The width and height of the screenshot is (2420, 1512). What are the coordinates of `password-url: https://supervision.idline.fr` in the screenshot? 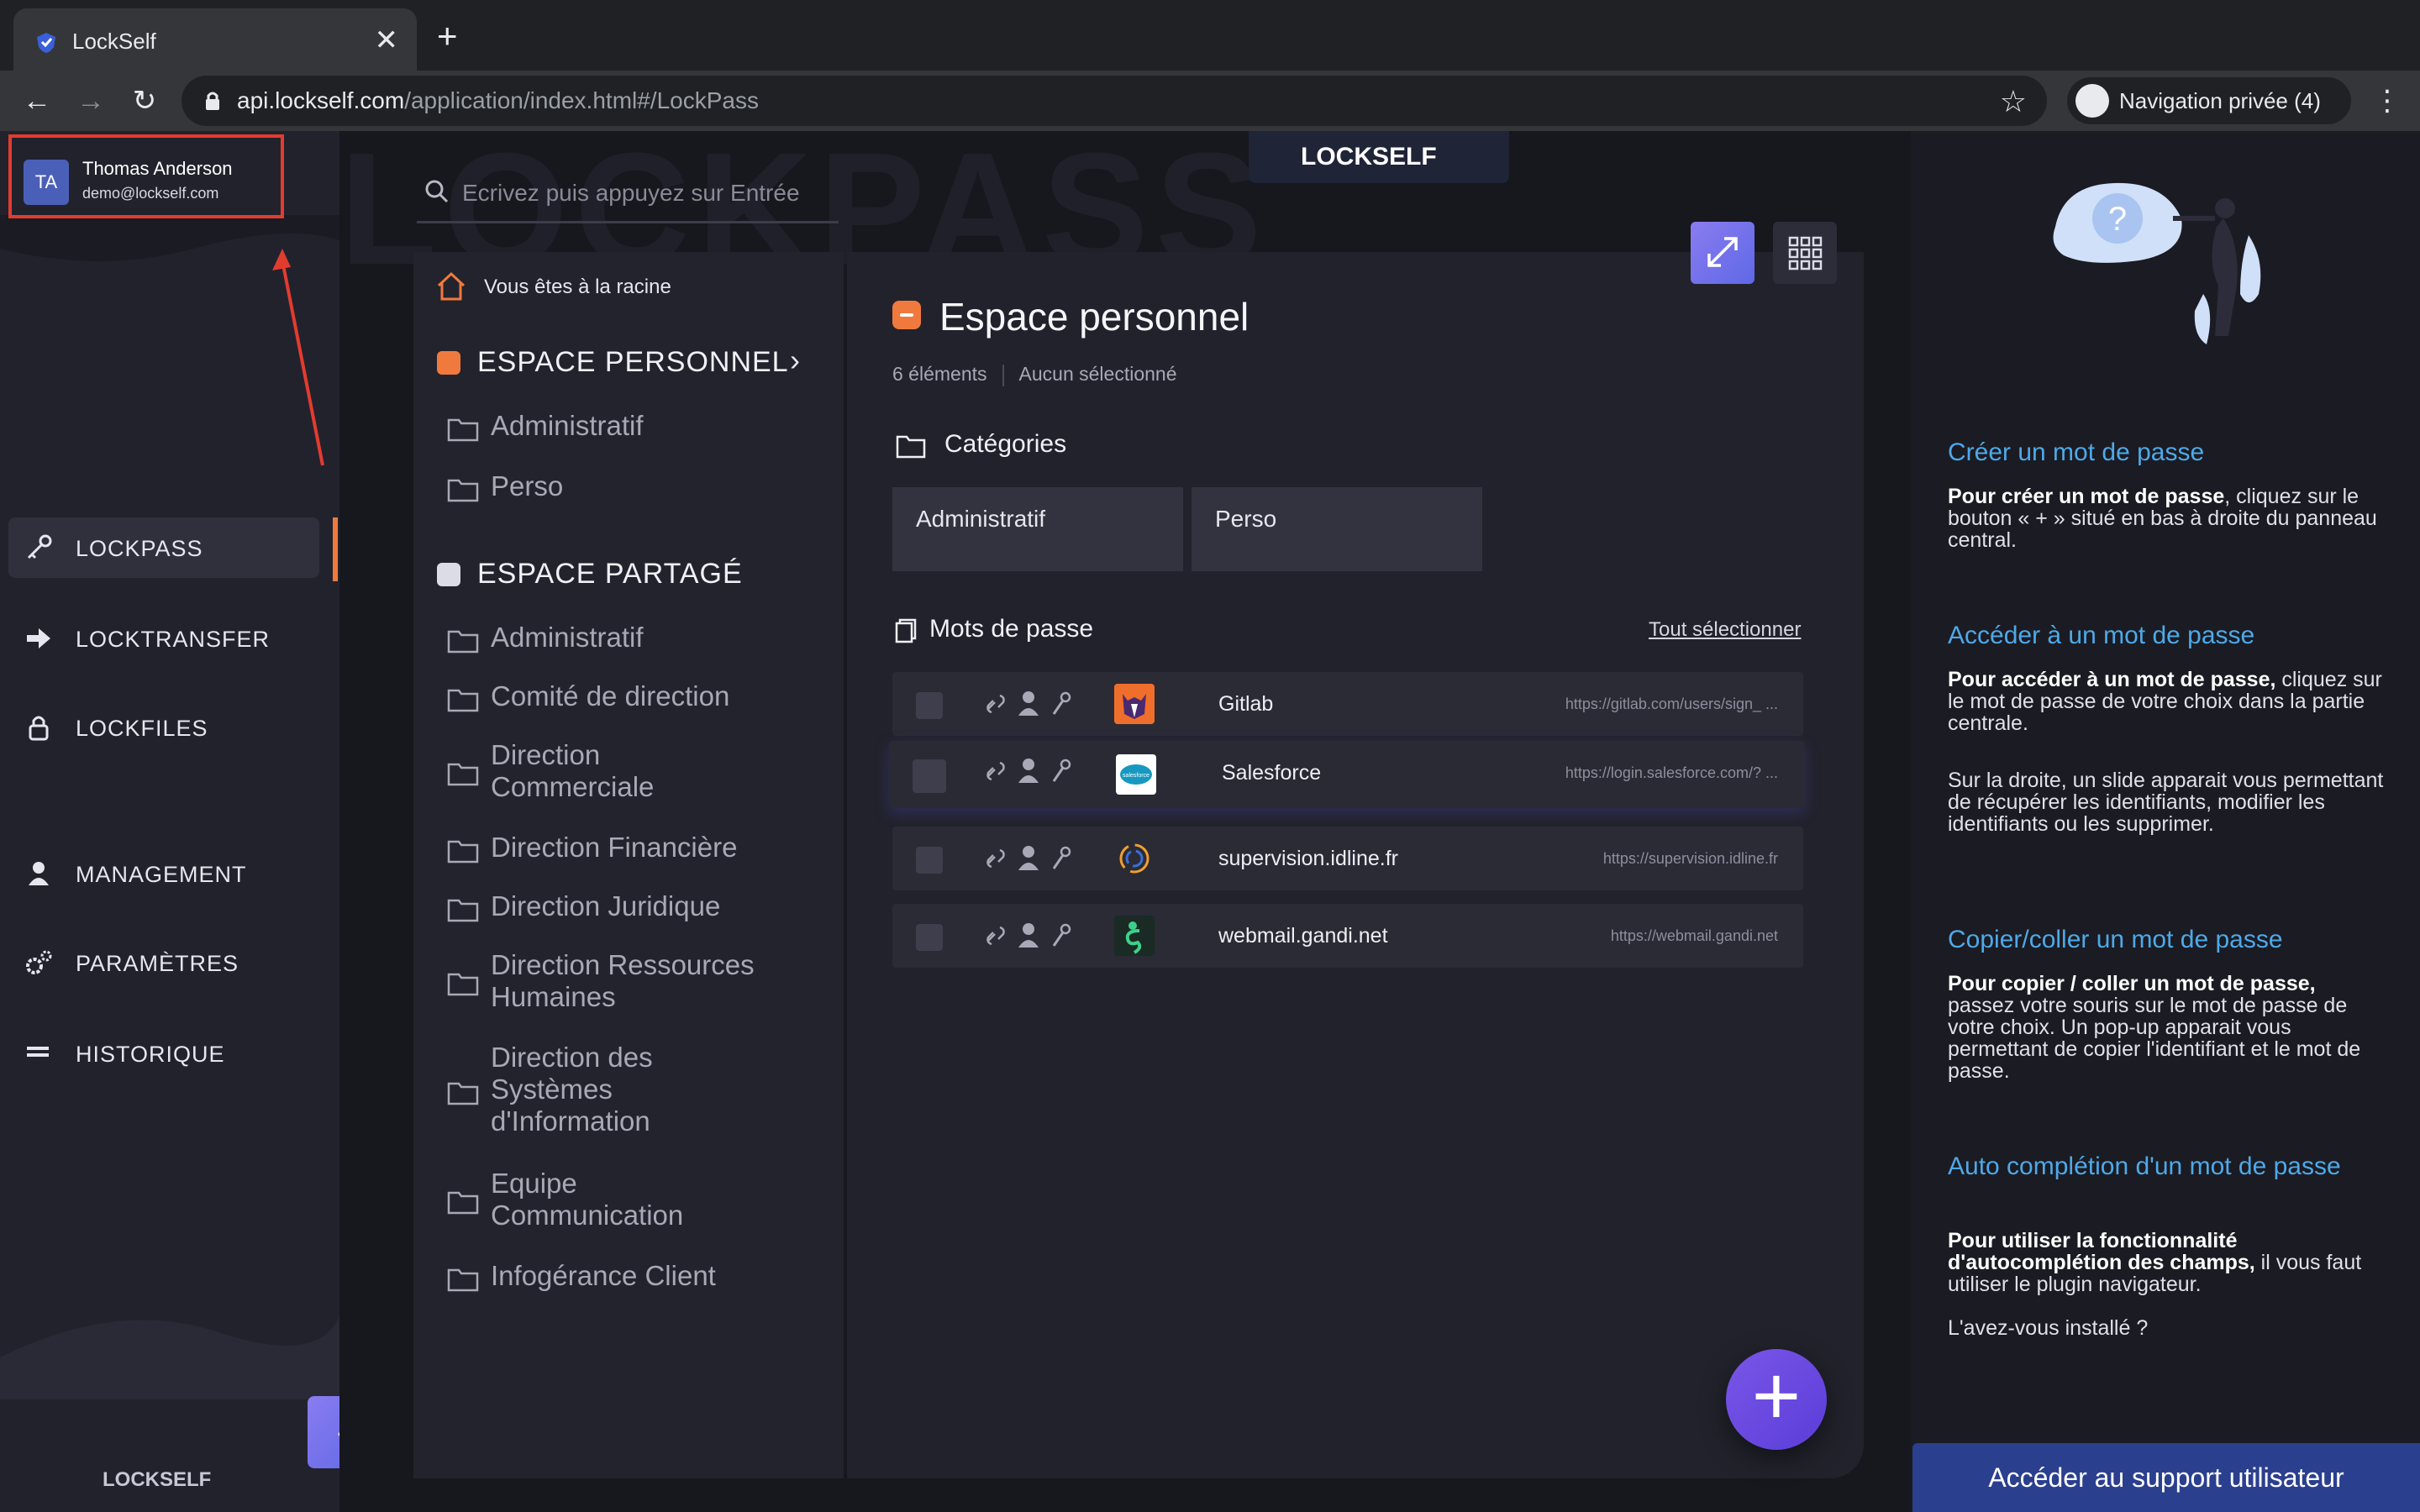 It's located at (1690, 858).